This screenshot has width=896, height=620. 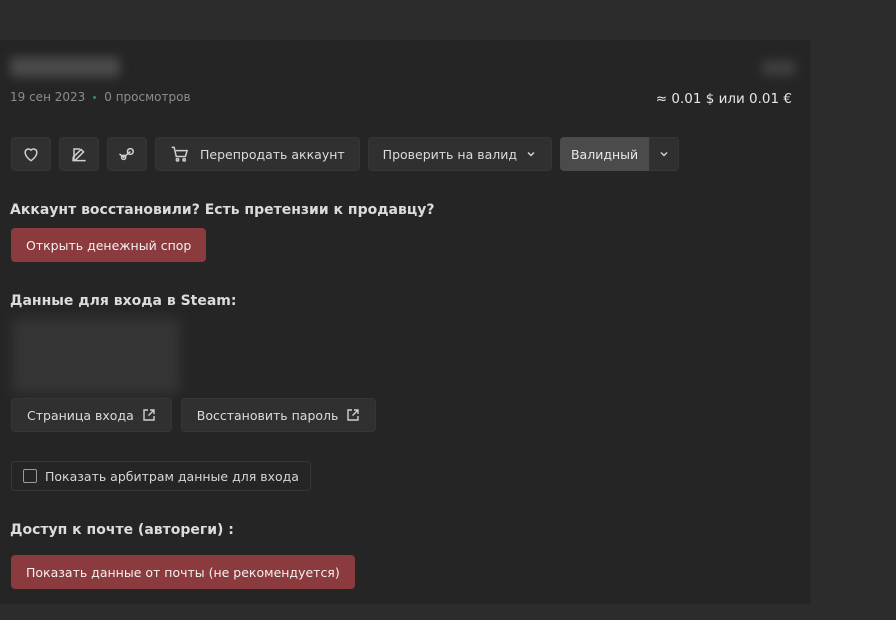 What do you see at coordinates (180, 154) in the screenshot?
I see `cart-icon` at bounding box center [180, 154].